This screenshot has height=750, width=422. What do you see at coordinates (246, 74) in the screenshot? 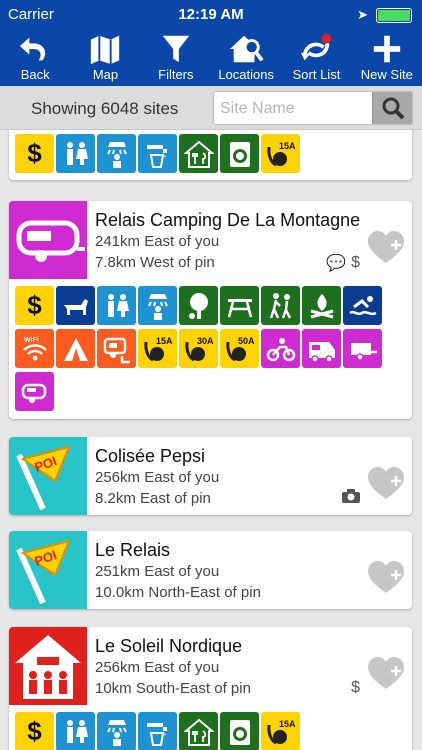
I see `locations-label: Locations` at bounding box center [246, 74].